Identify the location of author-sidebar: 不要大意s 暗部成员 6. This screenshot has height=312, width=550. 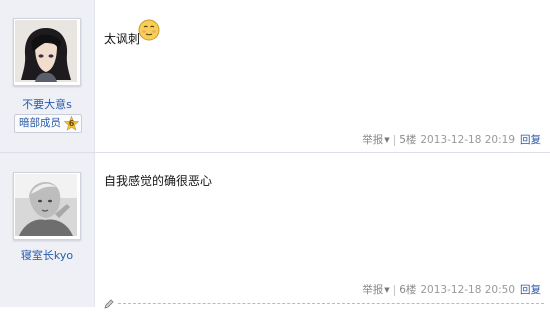
(47, 76).